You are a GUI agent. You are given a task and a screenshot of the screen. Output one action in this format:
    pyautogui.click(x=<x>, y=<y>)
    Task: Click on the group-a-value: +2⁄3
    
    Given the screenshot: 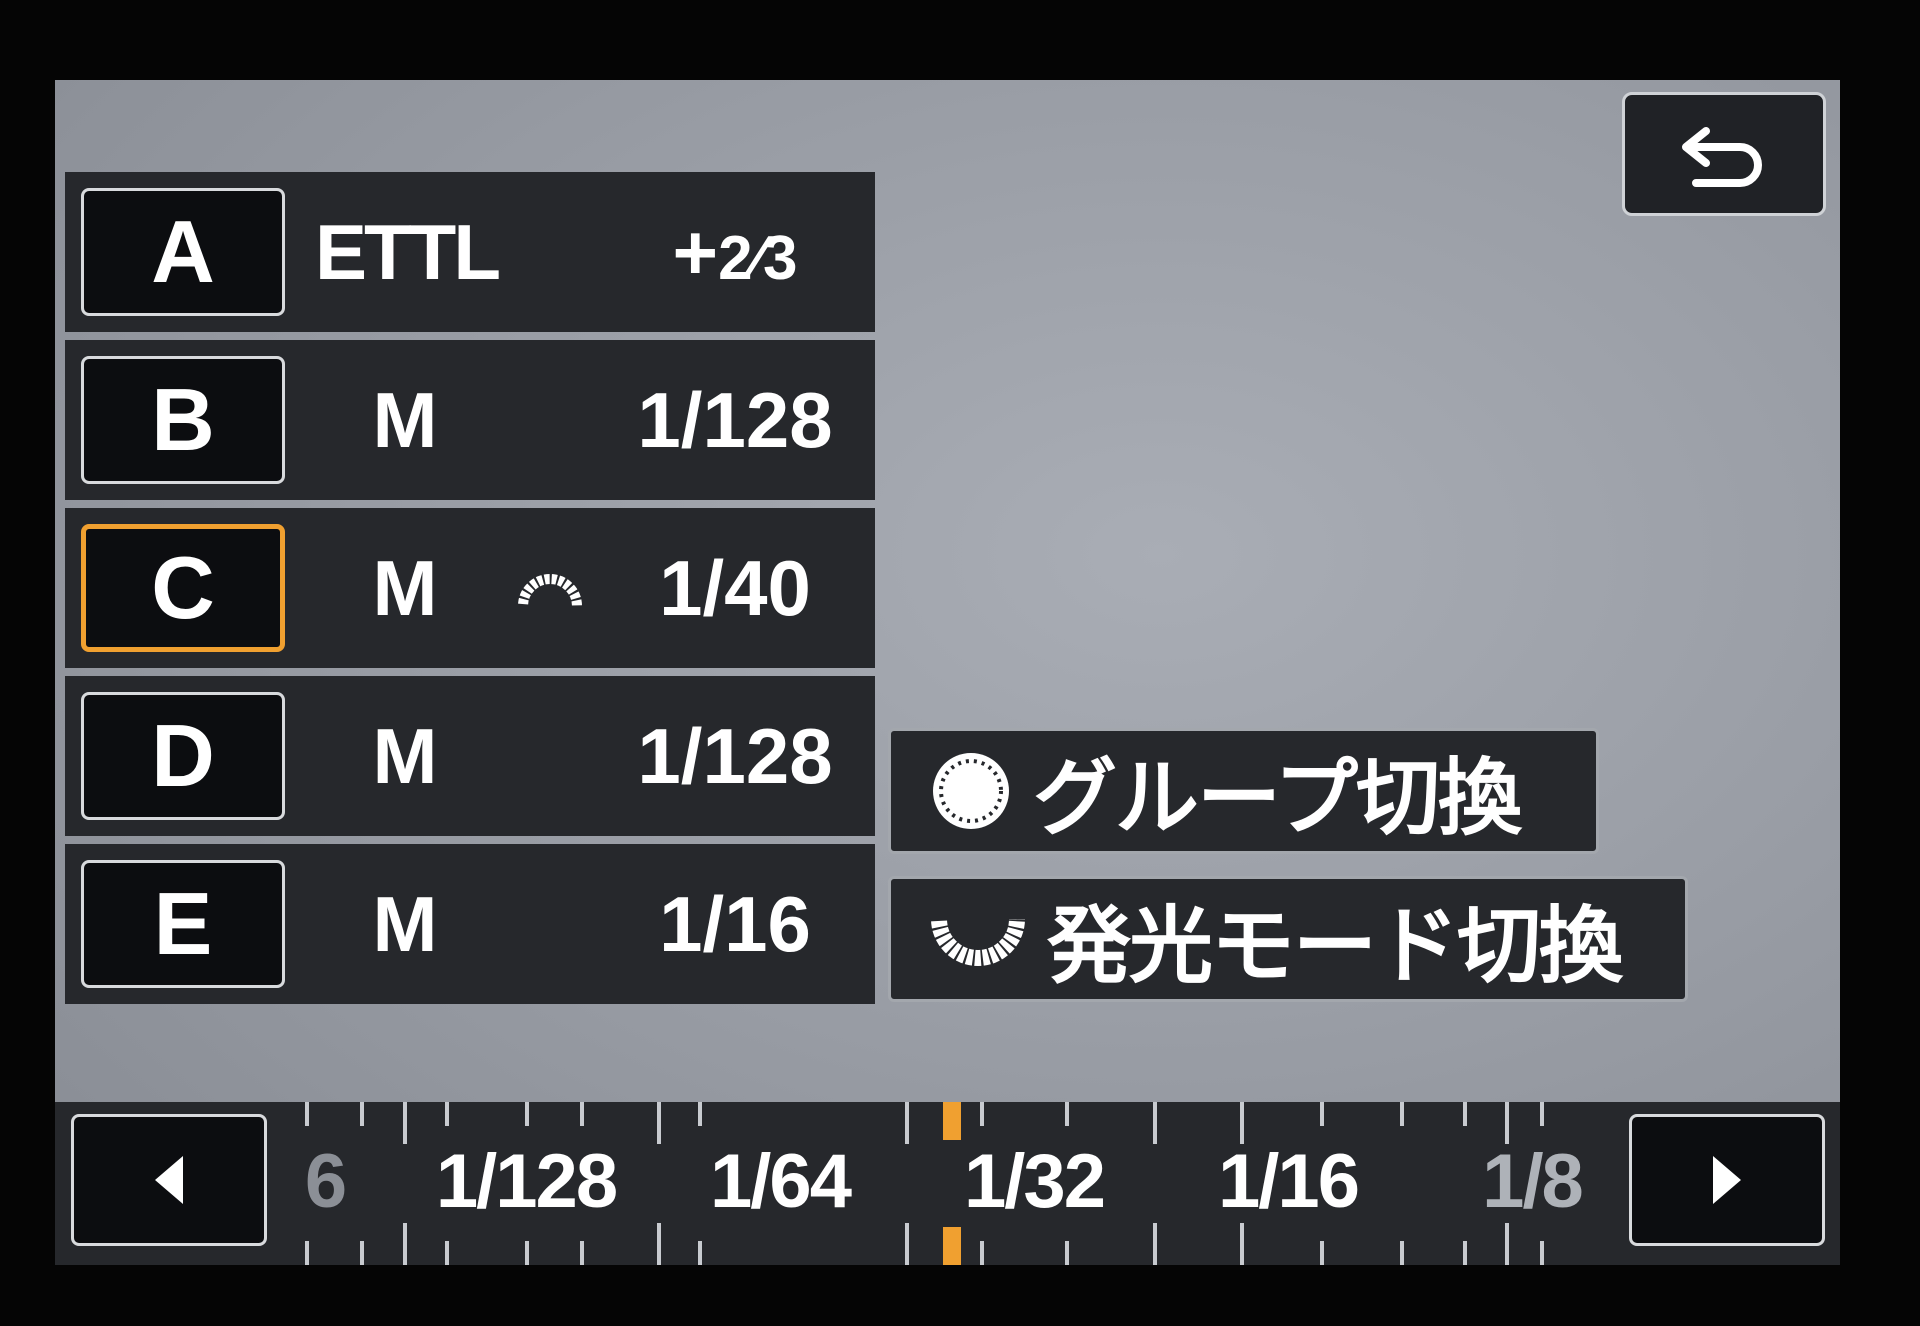 What is the action you would take?
    pyautogui.click(x=735, y=252)
    